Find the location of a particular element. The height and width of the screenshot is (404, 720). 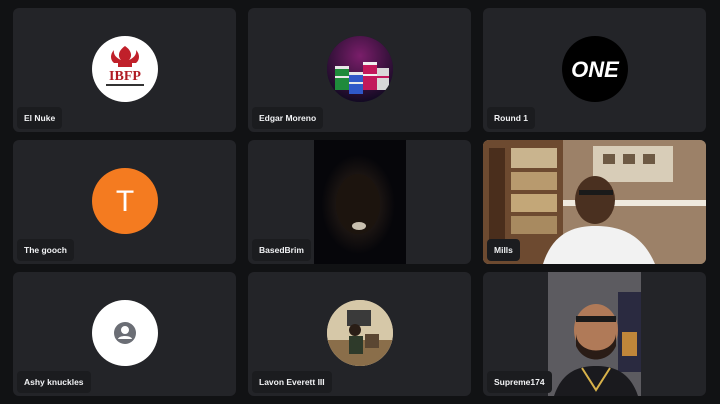

participant-name: El Nuke is located at coordinates (40, 118).